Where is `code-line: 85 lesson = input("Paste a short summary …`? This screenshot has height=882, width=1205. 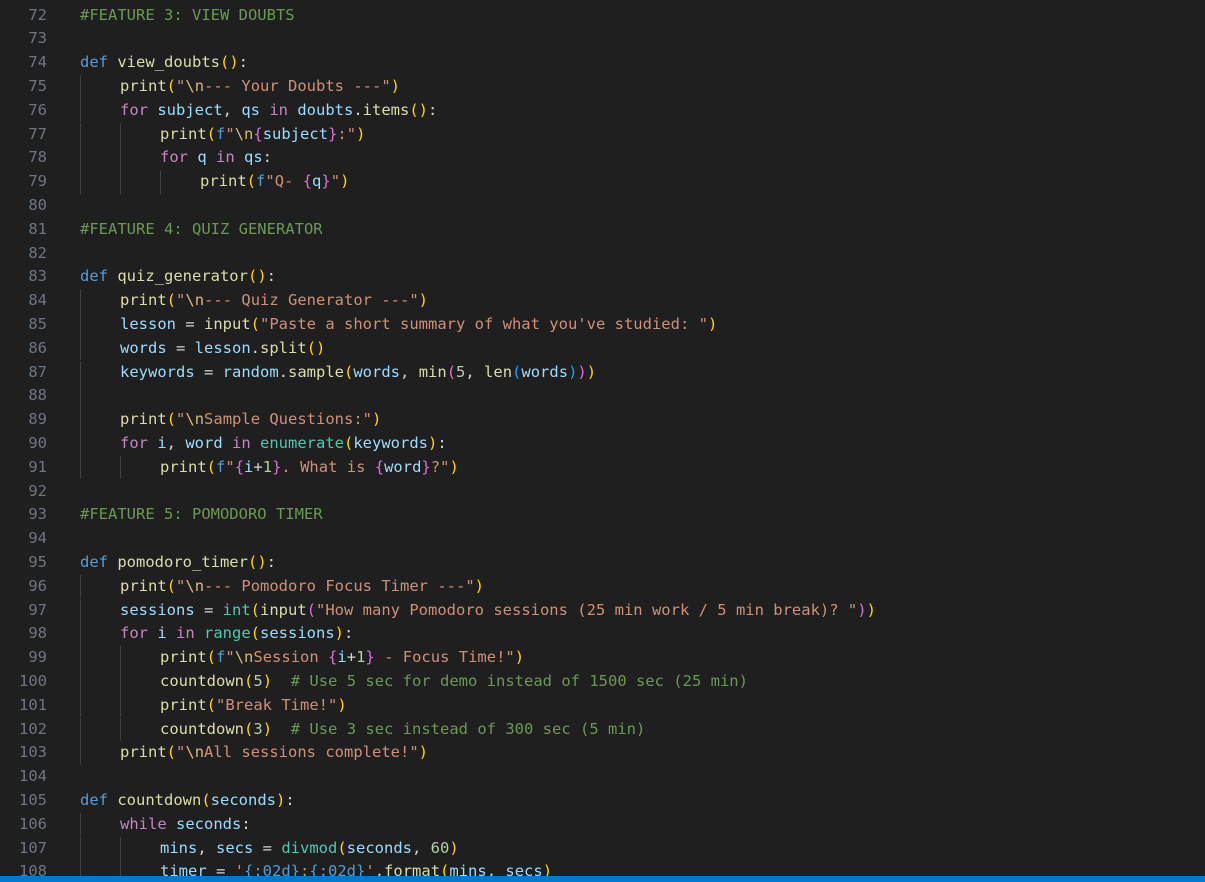
code-line: 85 lesson = input("Paste a short summary … is located at coordinates (602, 324).